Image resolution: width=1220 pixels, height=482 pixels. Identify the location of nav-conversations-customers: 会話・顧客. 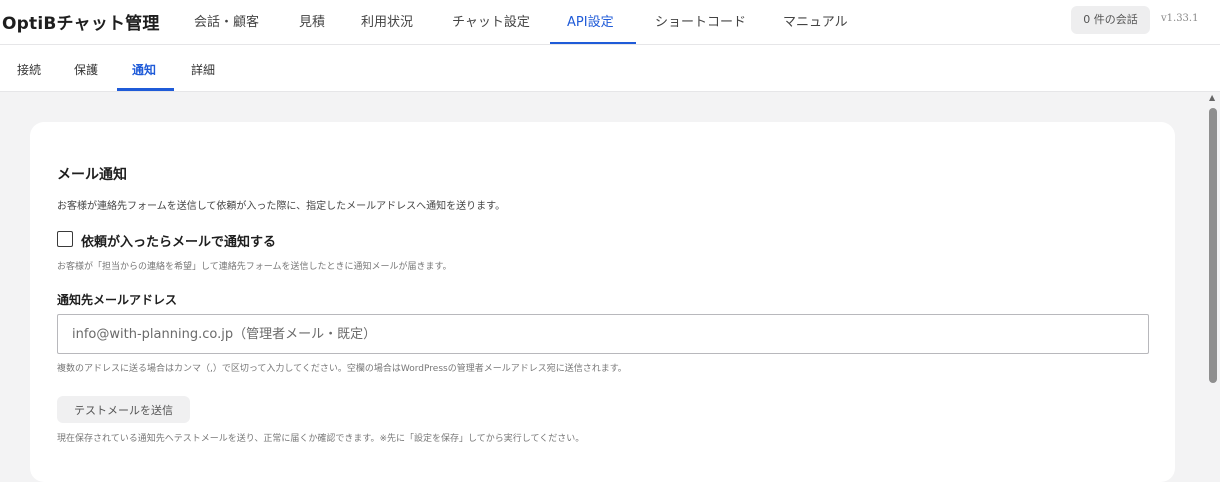
(226, 20).